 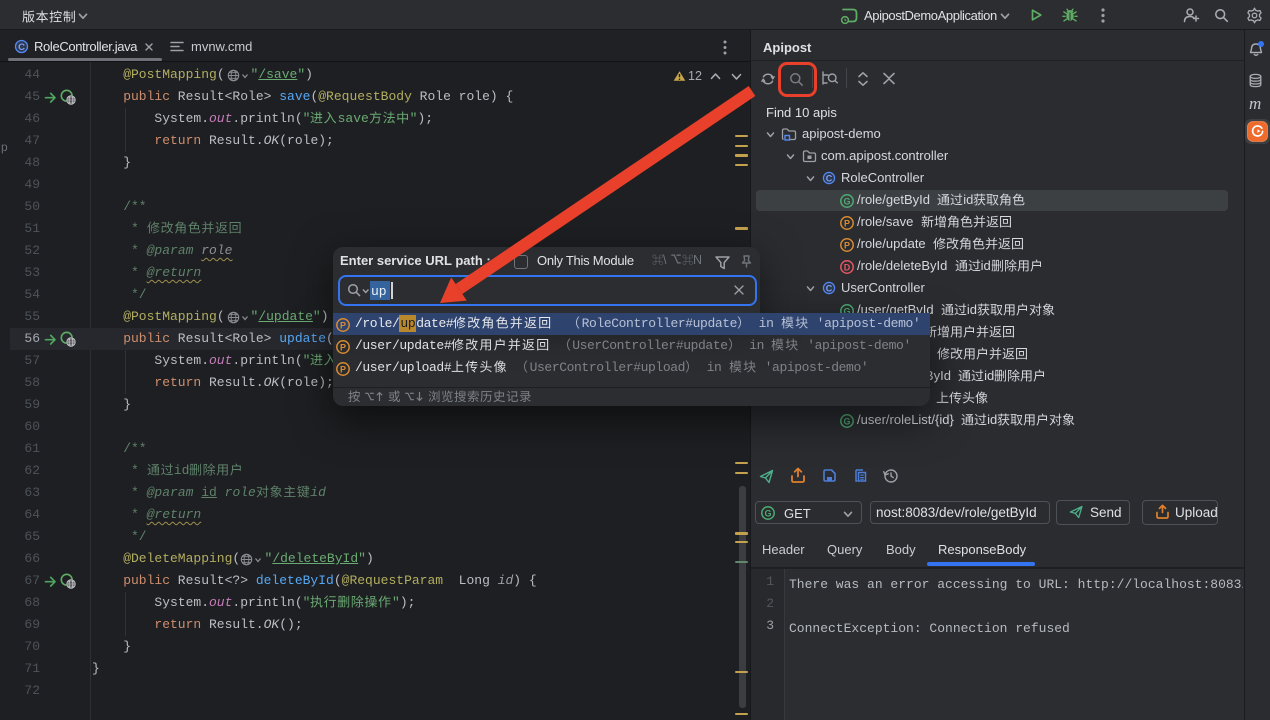 What do you see at coordinates (847, 267) in the screenshot?
I see `svg-text: D` at bounding box center [847, 267].